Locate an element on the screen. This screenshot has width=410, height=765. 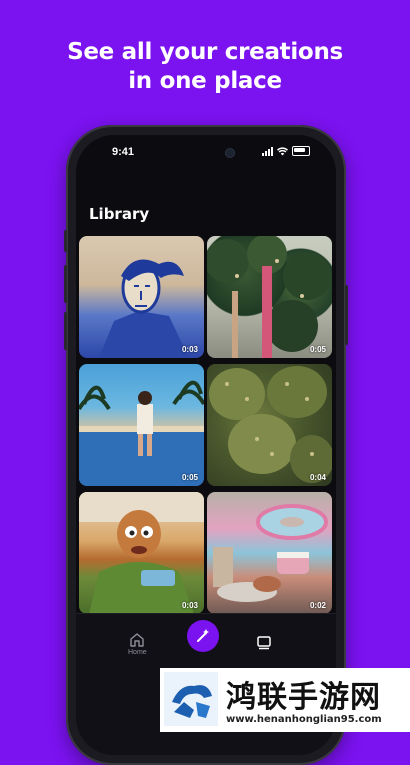
library-item-pool: 0:05 is located at coordinates (141, 425).